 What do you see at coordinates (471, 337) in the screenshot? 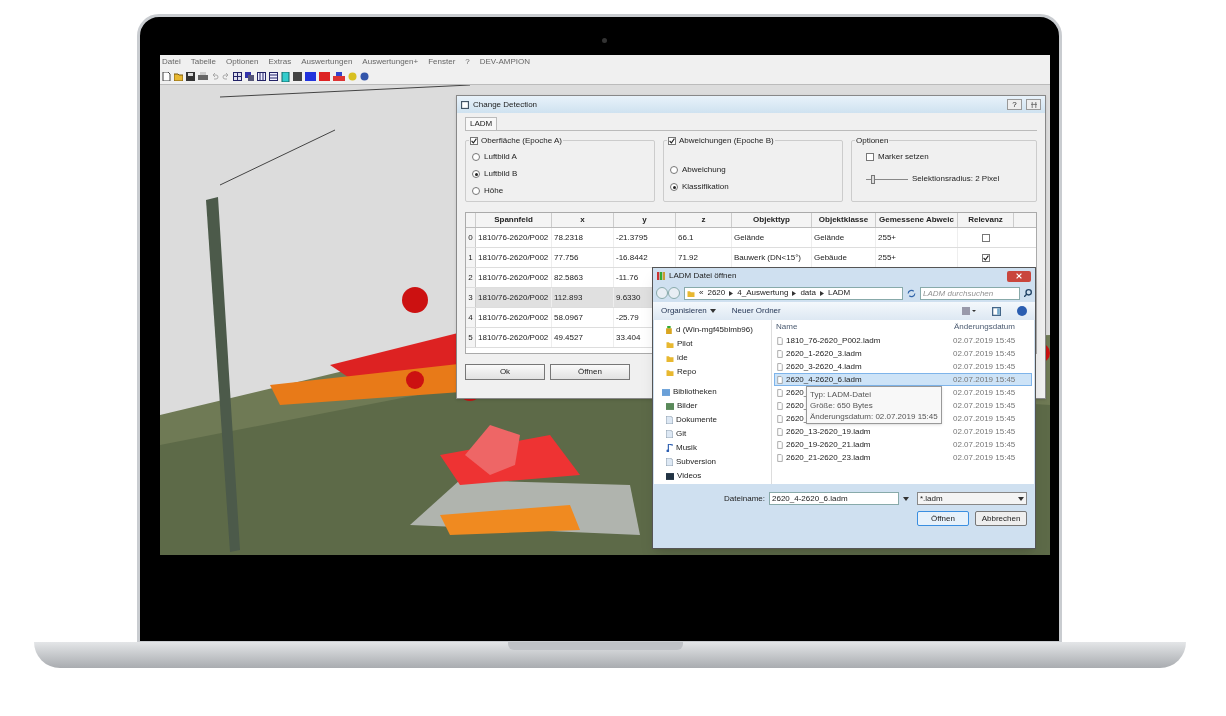
I see `row-header: 5` at bounding box center [471, 337].